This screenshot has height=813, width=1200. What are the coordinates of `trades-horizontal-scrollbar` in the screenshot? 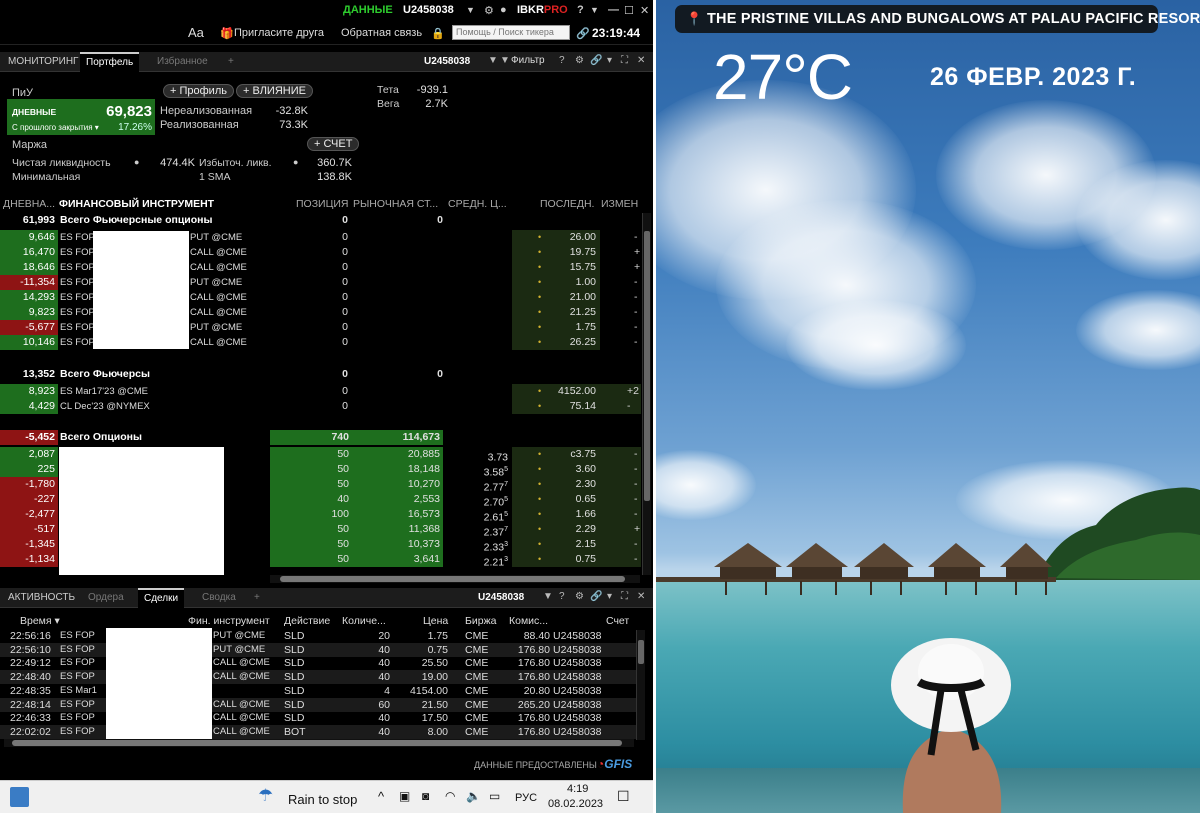 It's located at (319, 743).